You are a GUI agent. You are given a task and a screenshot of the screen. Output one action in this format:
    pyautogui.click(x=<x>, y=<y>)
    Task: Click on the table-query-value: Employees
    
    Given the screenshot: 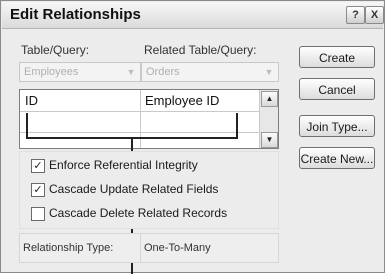 What is the action you would take?
    pyautogui.click(x=51, y=72)
    